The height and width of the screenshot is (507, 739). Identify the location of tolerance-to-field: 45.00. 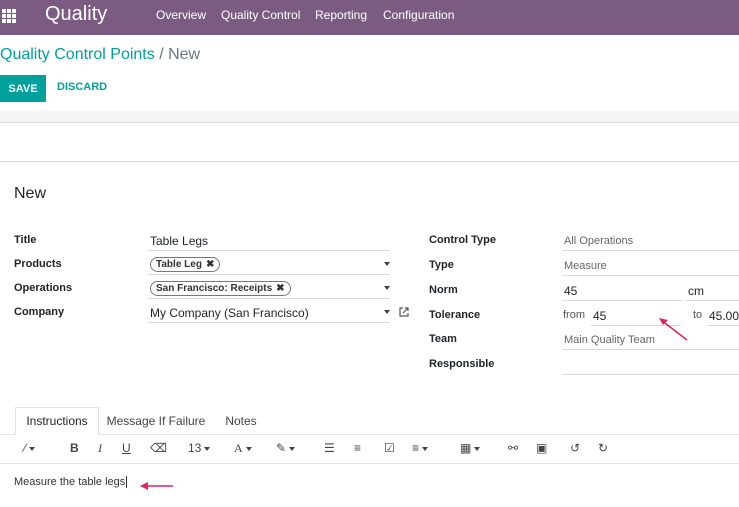
(723, 316).